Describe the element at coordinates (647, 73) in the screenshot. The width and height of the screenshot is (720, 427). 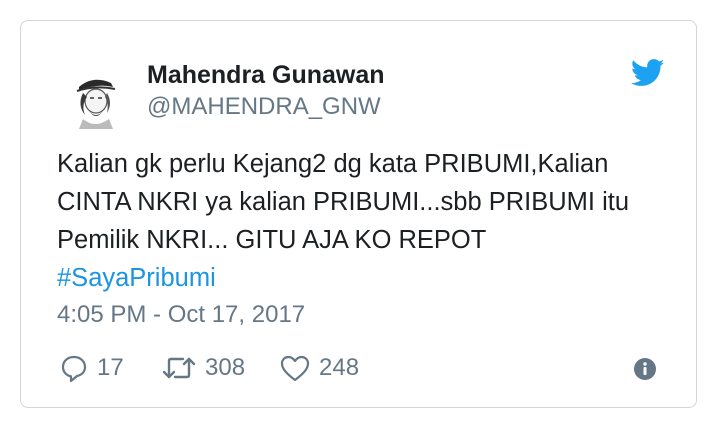
I see `twitter-bird-icon` at that location.